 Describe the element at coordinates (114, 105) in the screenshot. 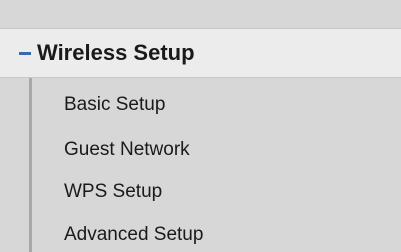

I see `submenu-item-basic-setup: Basic Setup` at that location.